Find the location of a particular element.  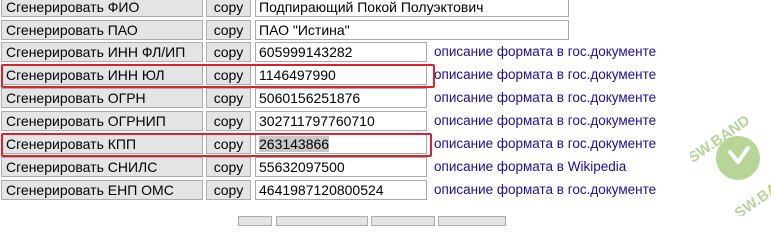

inn-ul-format-link: описание формата в гос.документе is located at coordinates (545, 75).